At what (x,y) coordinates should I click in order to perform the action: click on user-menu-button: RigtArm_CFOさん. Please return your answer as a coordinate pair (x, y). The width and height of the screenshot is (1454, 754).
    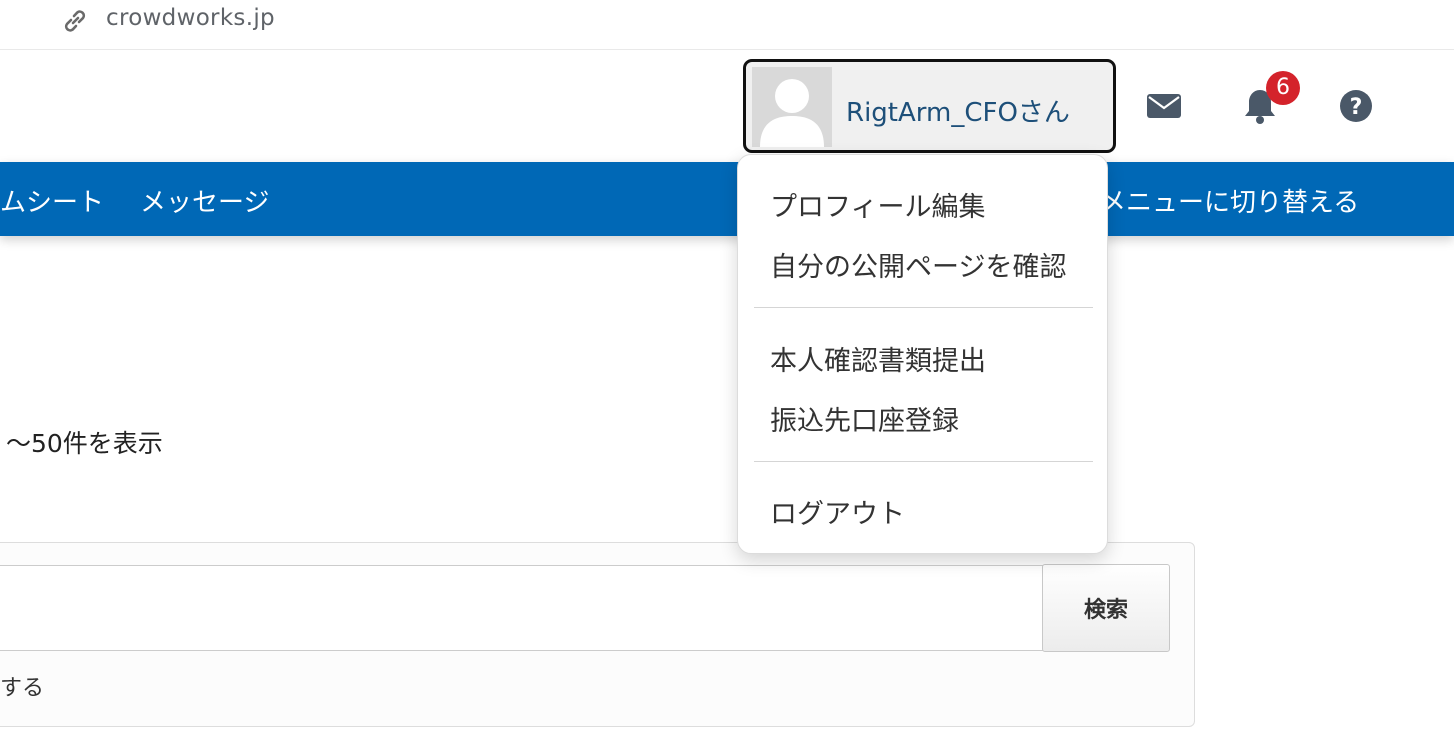
    Looking at the image, I should click on (929, 106).